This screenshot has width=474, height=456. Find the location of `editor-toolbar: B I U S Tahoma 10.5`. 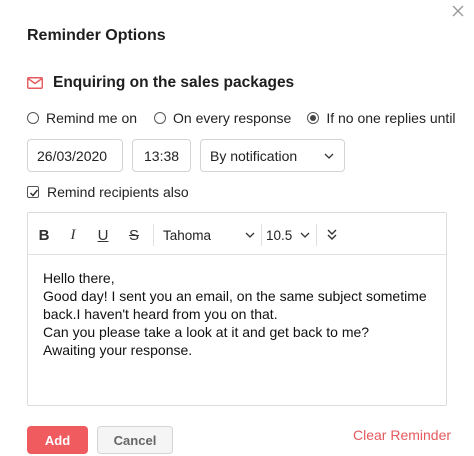

editor-toolbar: B I U S Tahoma 10.5 is located at coordinates (237, 234).